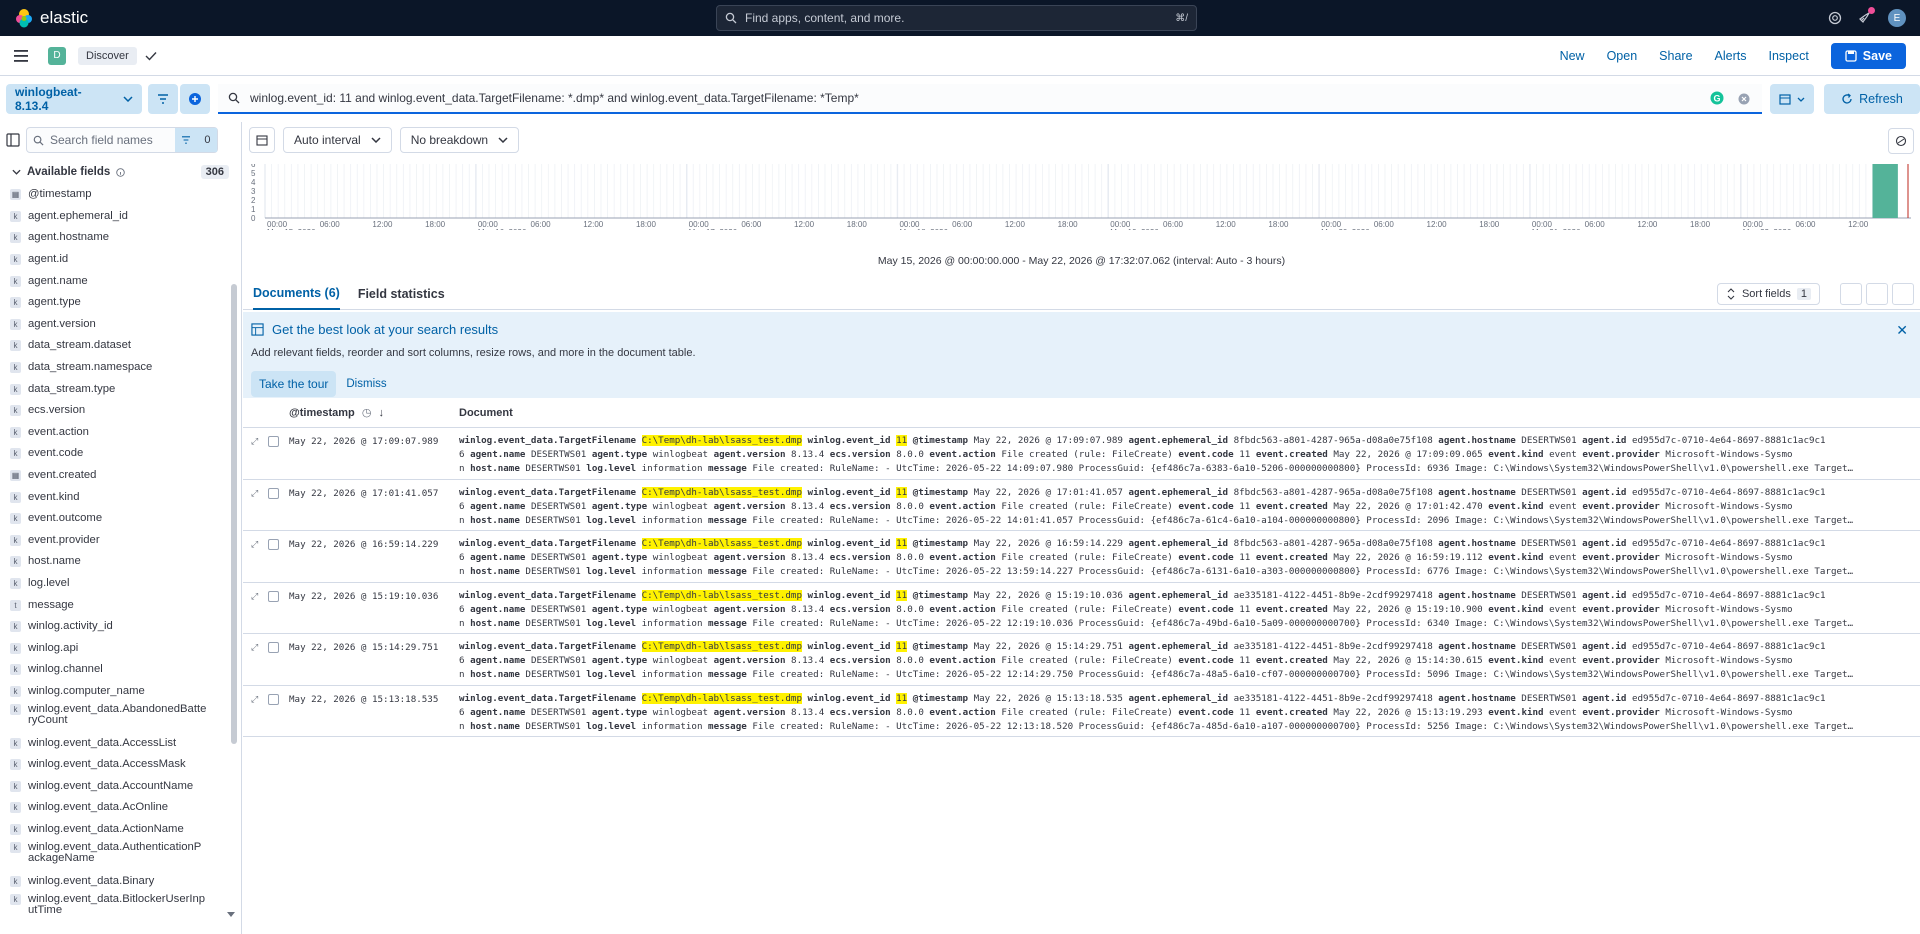 The image size is (1920, 934). Describe the element at coordinates (120, 238) in the screenshot. I see `field-item: k agent.hostname` at that location.